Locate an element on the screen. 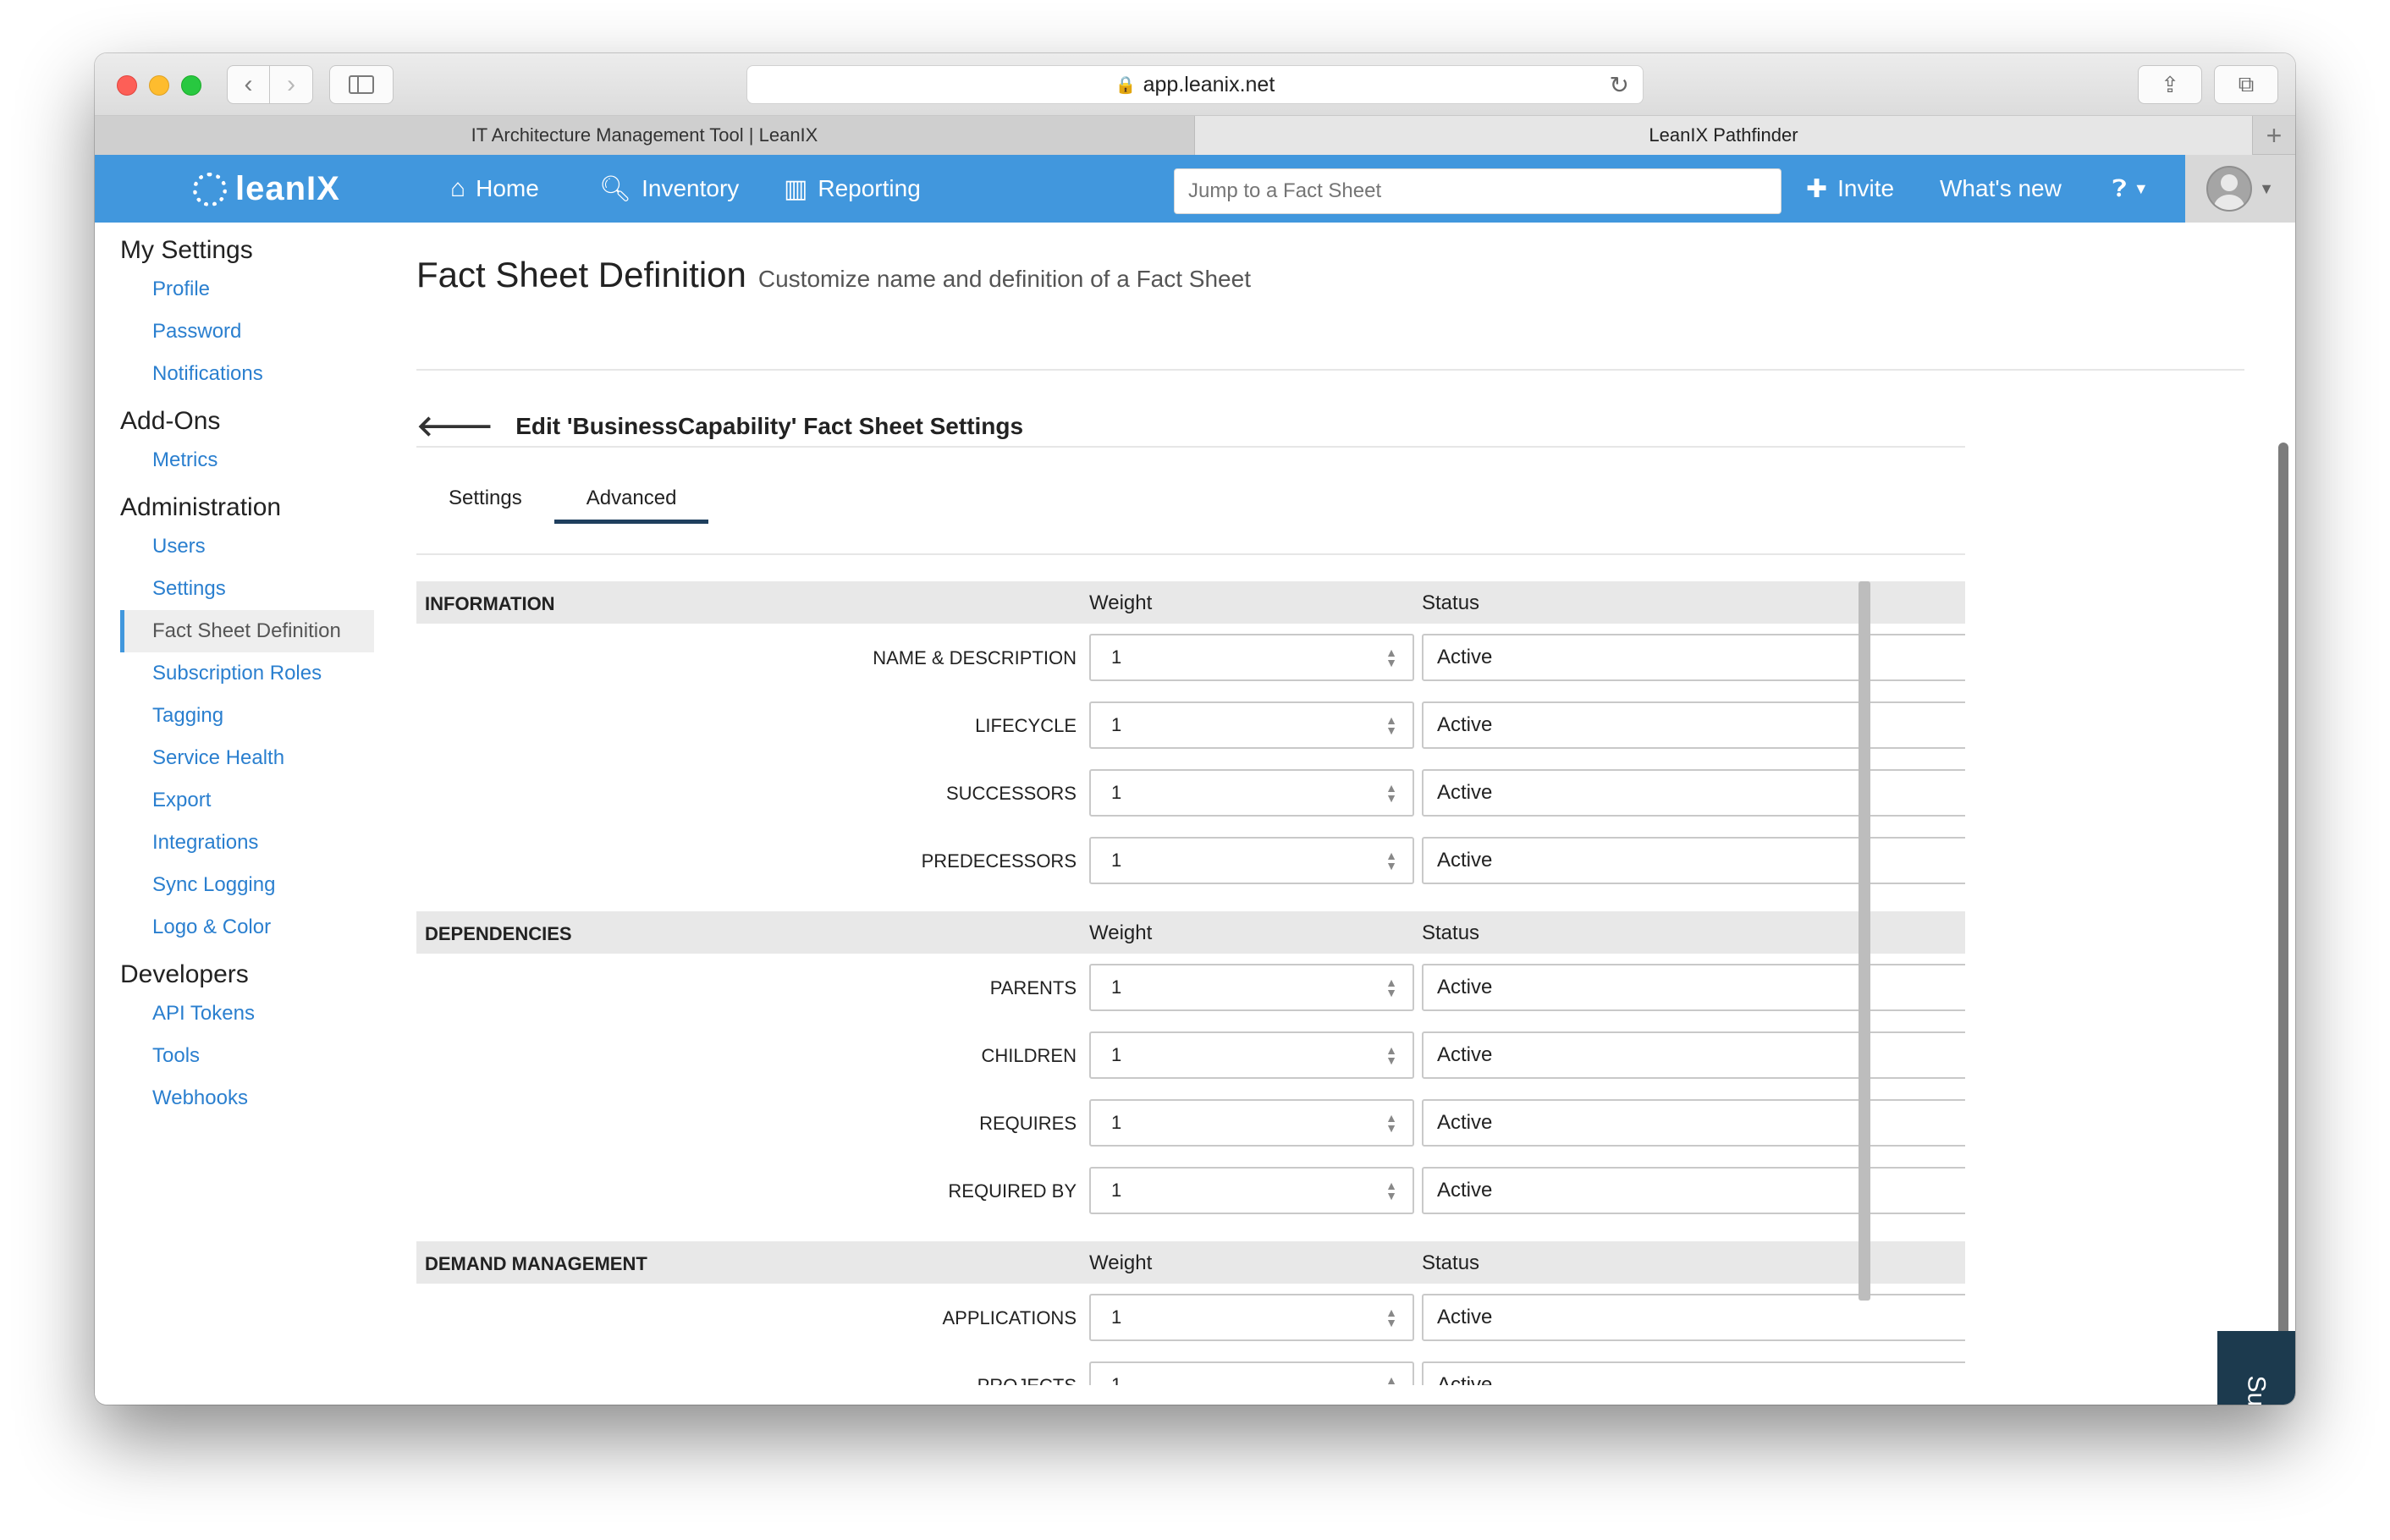 This screenshot has width=2390, height=1540. sidebar-item-logo-color: Logo & Color is located at coordinates (247, 928).